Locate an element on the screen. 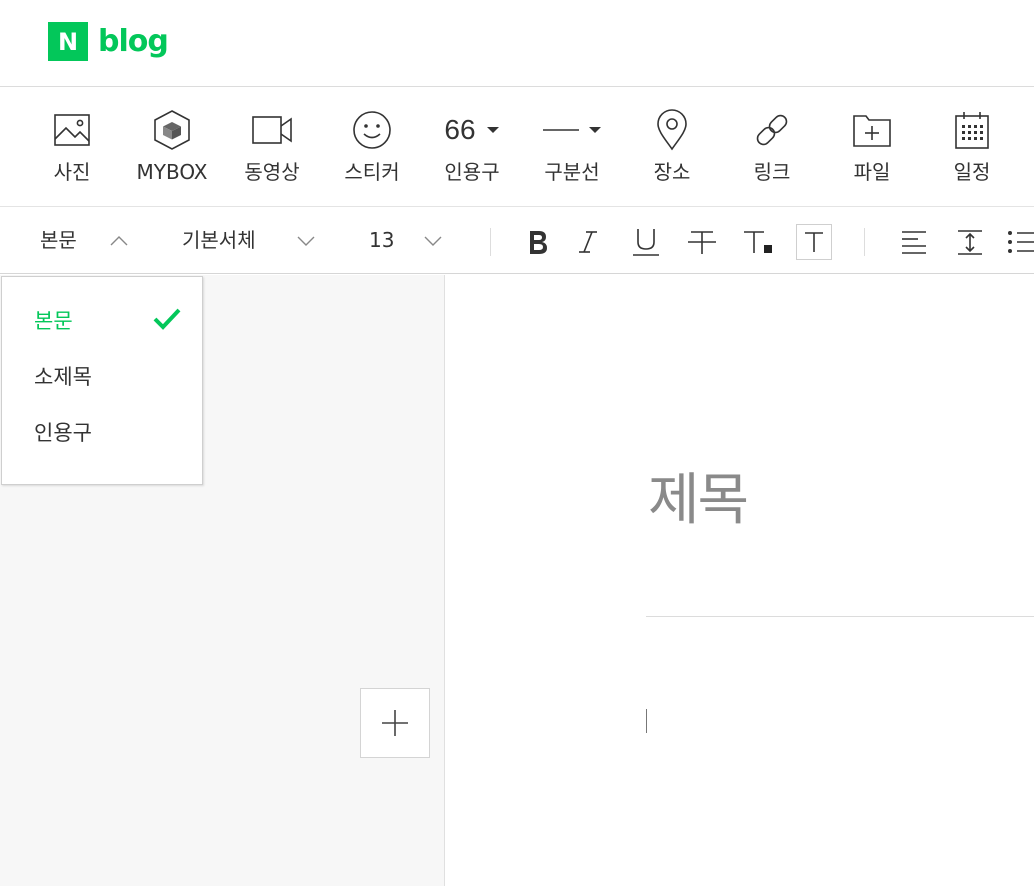 The image size is (1034, 886). insert-mybox-label: MYBOX is located at coordinates (172, 172).